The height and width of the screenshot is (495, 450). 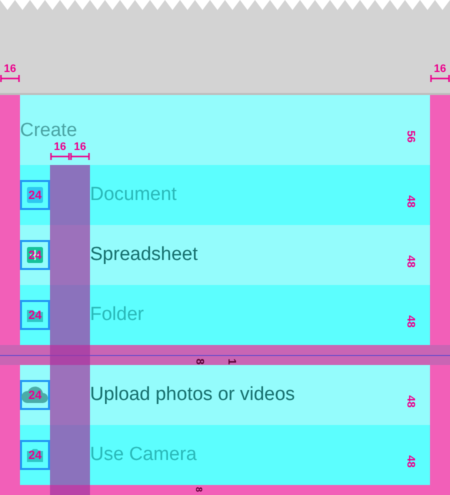 What do you see at coordinates (143, 454) in the screenshot?
I see `item-label: Use Camera` at bounding box center [143, 454].